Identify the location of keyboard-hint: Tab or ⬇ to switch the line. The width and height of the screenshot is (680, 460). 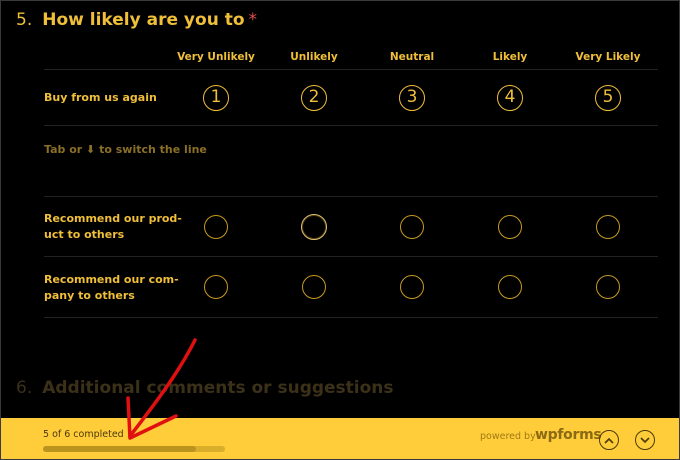
(125, 149).